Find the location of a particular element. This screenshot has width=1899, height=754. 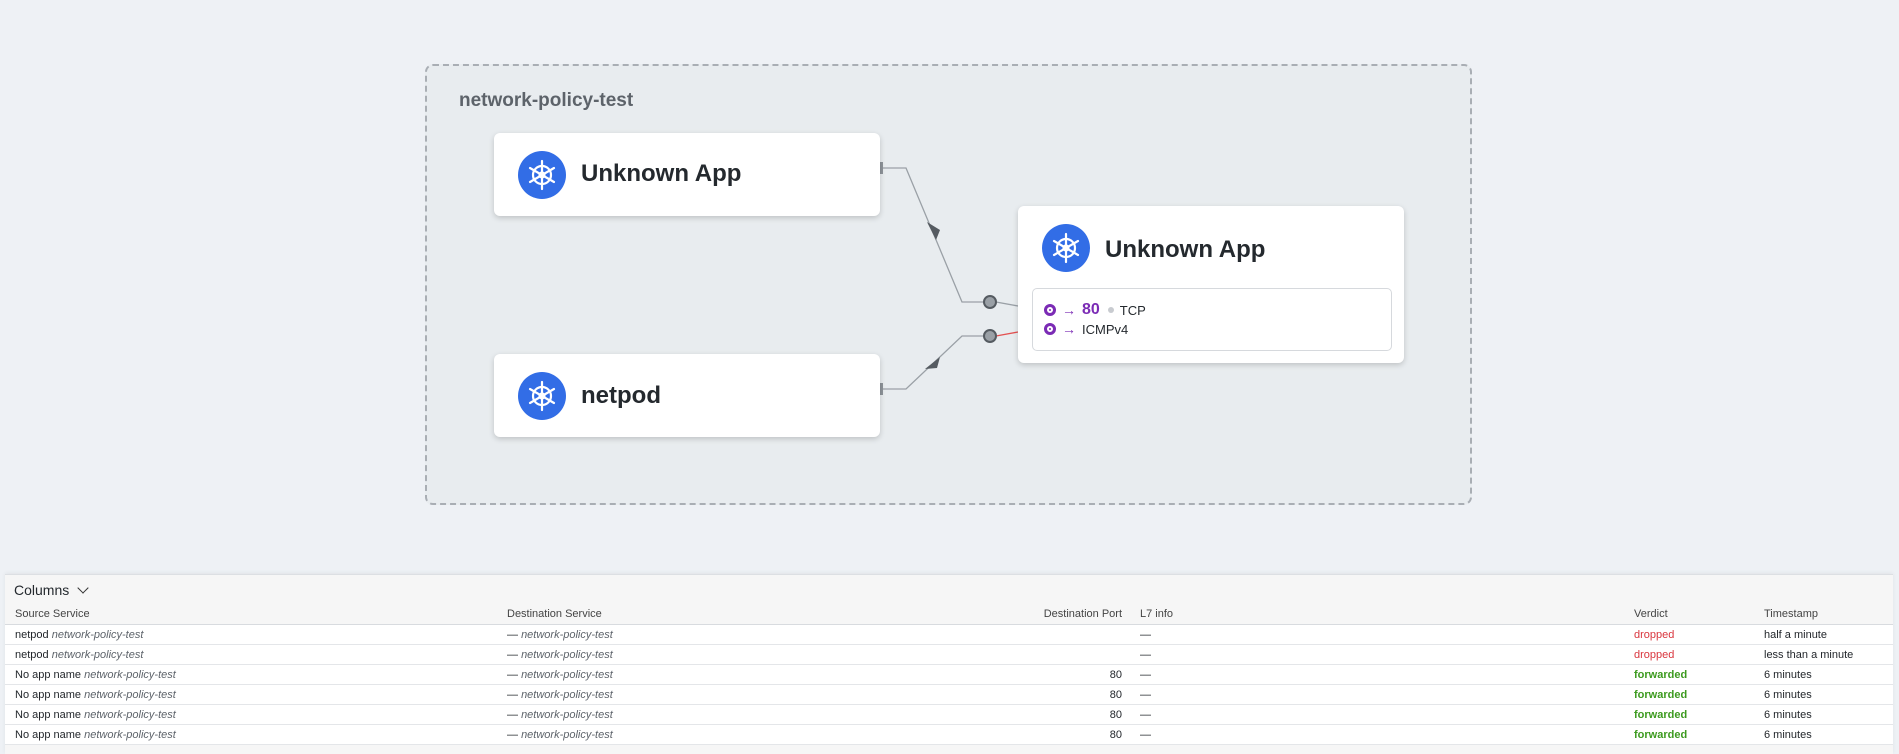

timestamp-cell: less than a minute is located at coordinates (1823, 654).